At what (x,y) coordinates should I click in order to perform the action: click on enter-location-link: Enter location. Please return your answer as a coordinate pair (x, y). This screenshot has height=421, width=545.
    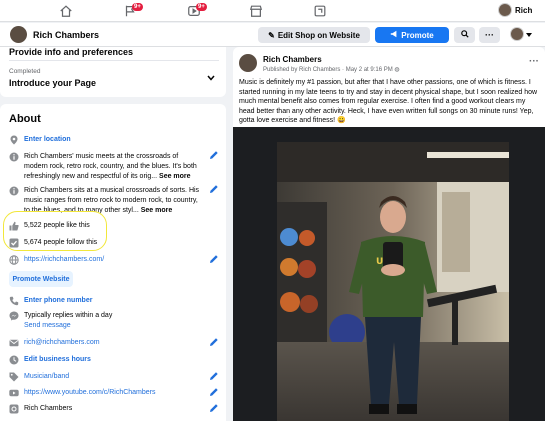
    Looking at the image, I should click on (47, 140).